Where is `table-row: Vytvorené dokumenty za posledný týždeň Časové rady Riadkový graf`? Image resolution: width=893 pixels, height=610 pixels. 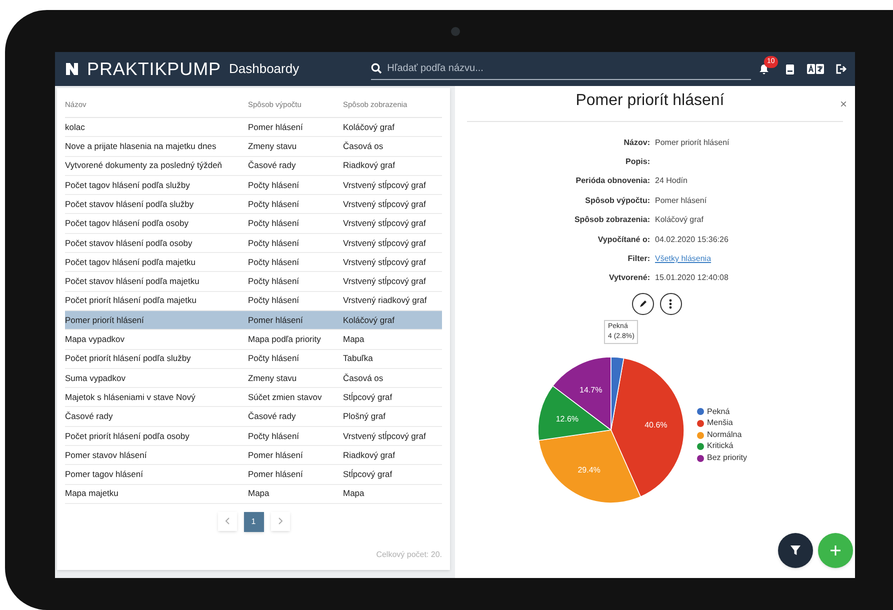 table-row: Vytvorené dokumenty za posledný týždeň Časové rady Riadkový graf is located at coordinates (253, 166).